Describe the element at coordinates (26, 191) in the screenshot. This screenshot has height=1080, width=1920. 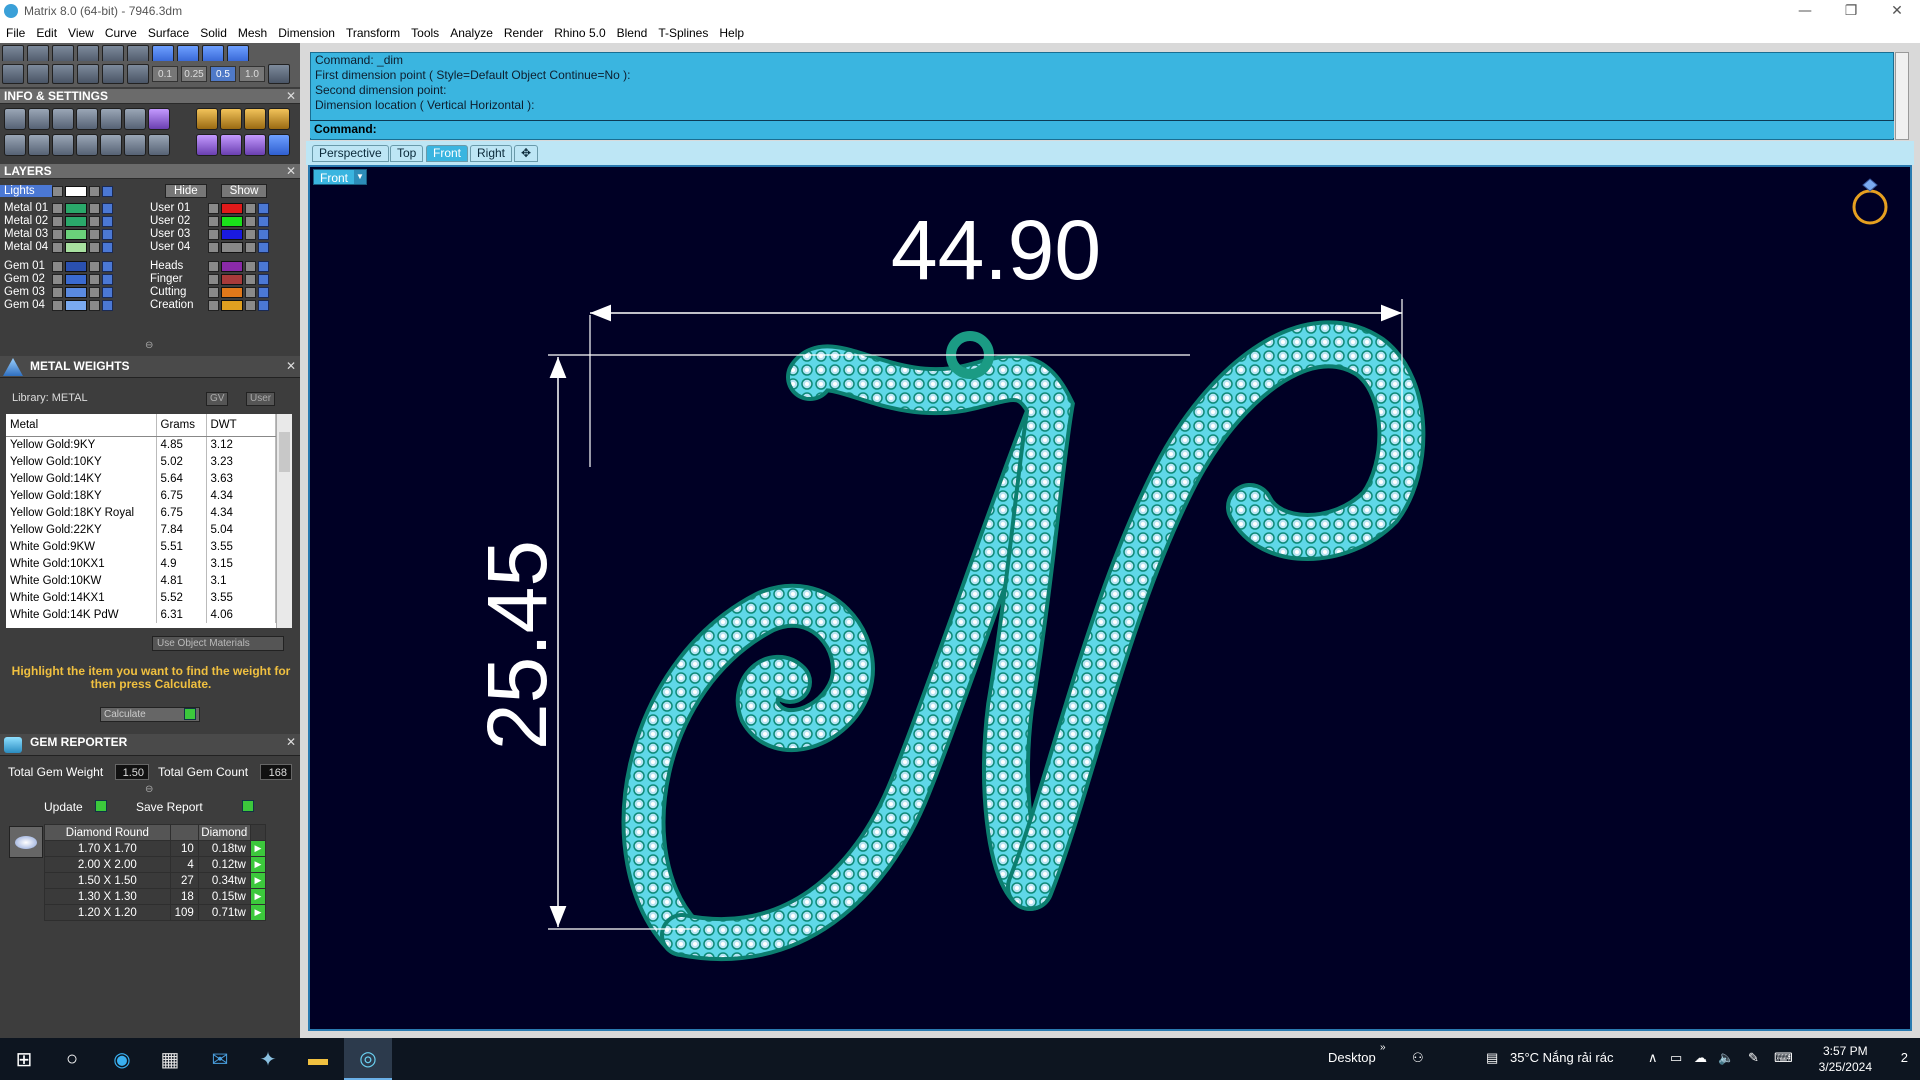
I see `layer-lights-label: Lights` at that location.